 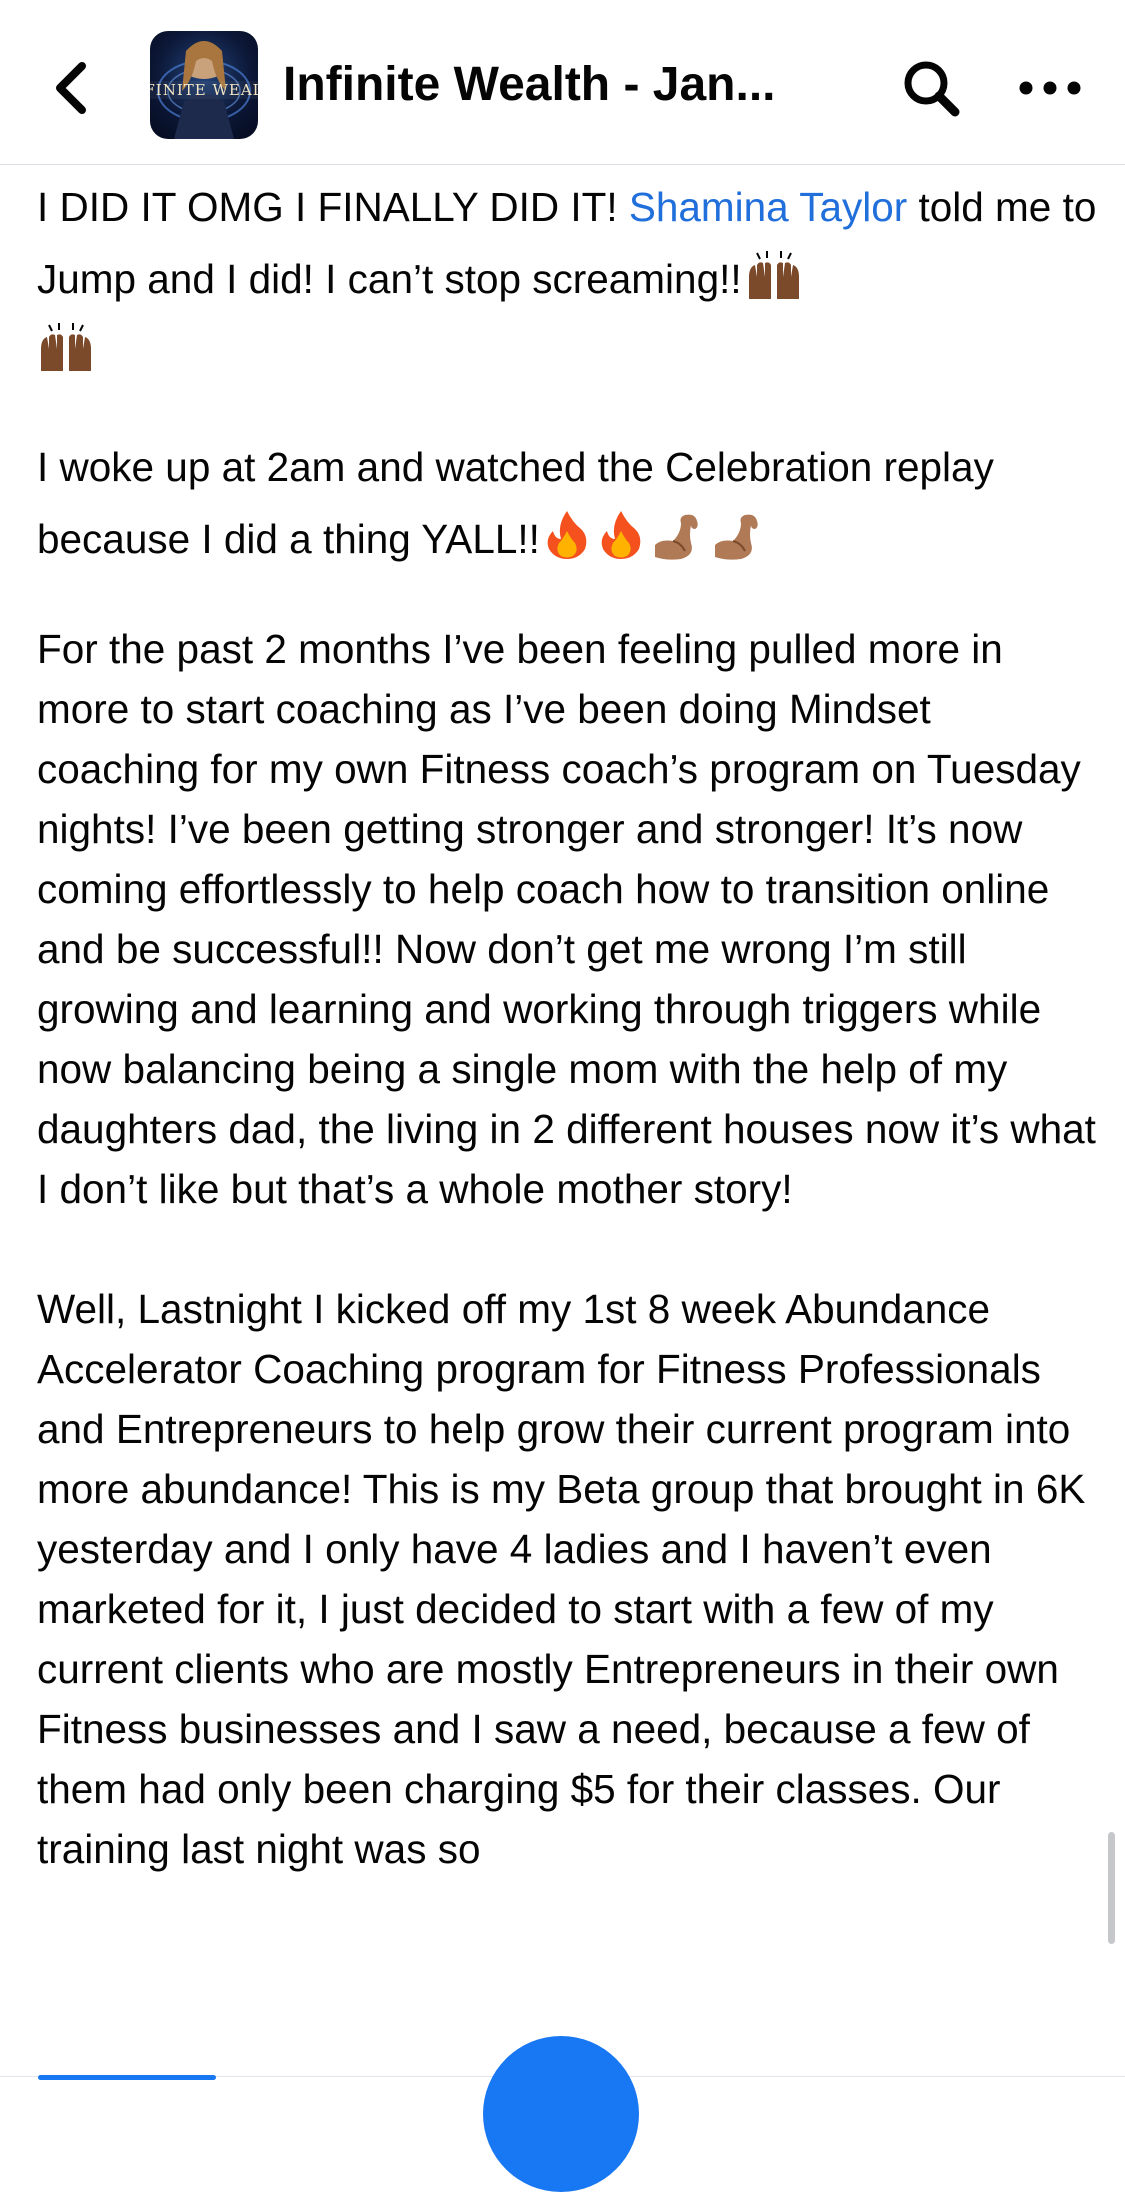 I want to click on chevron-left-icon, so click(x=71, y=88).